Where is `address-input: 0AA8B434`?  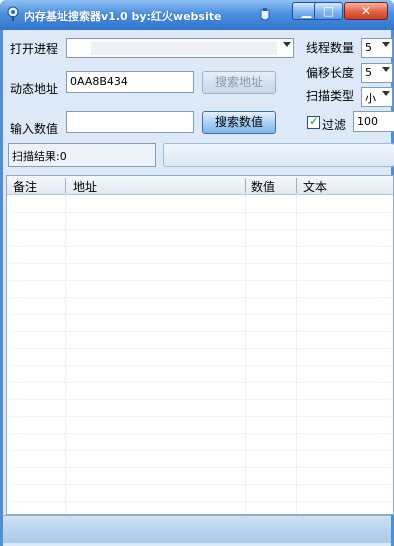
address-input: 0AA8B434 is located at coordinates (130, 82).